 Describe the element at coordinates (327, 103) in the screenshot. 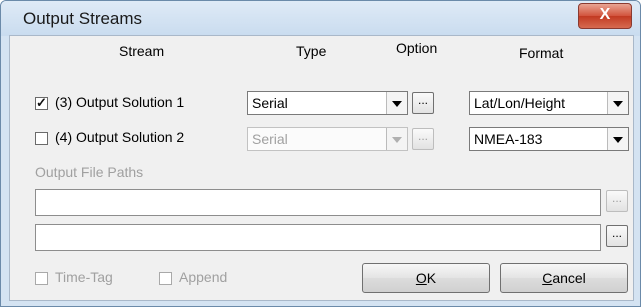

I see `type-select-1: Serial` at that location.